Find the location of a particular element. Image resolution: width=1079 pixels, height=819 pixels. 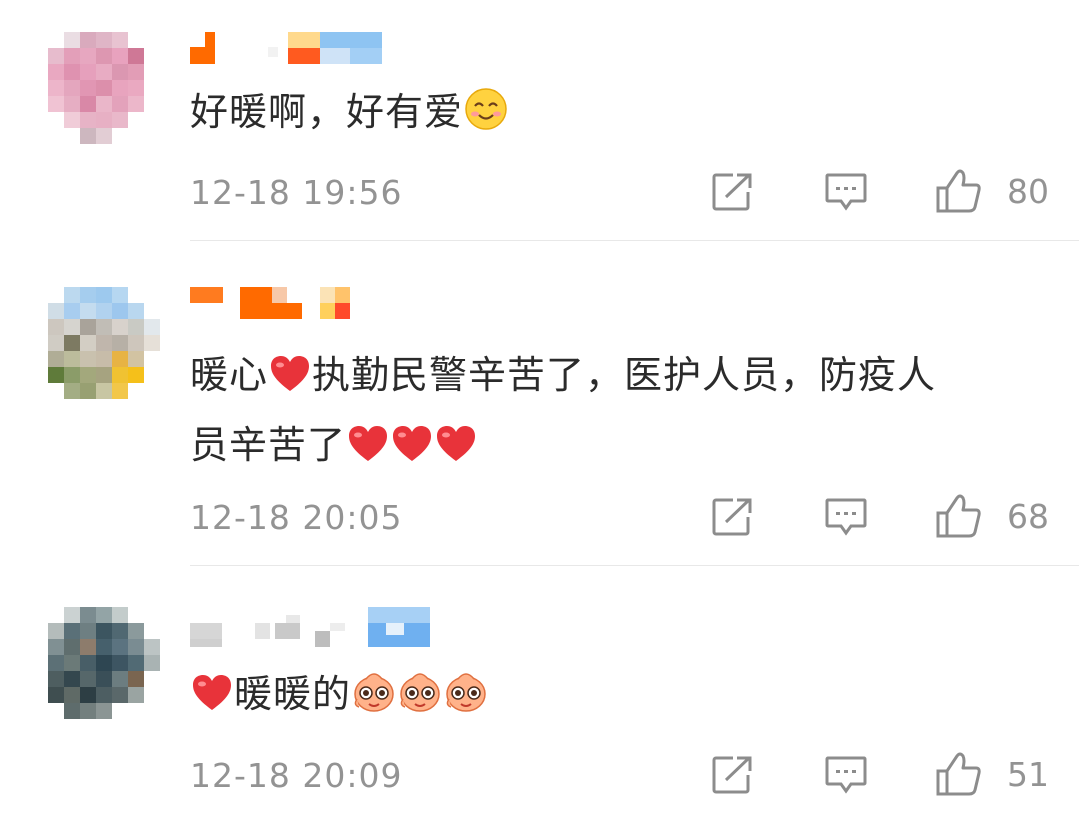

comment-icon is located at coordinates (846, 775).